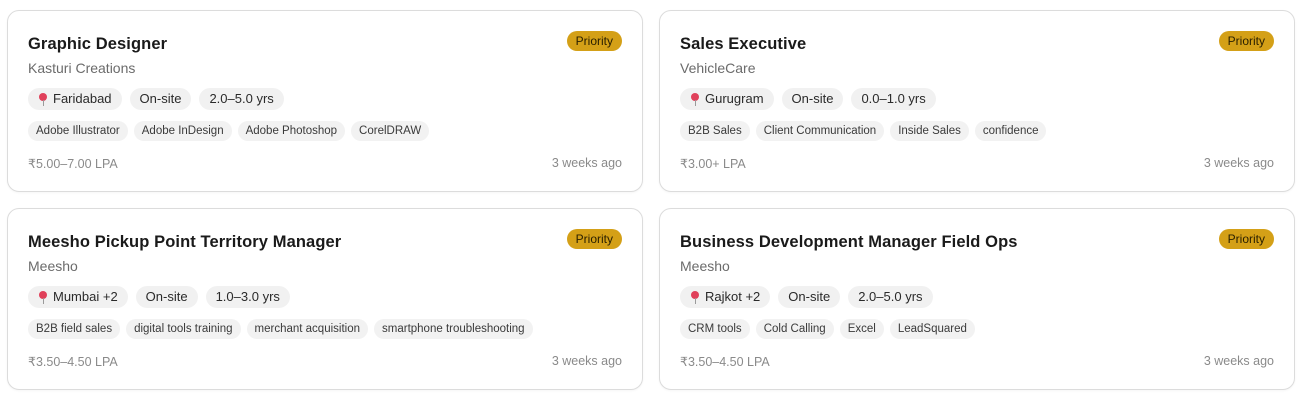  What do you see at coordinates (715, 131) in the screenshot?
I see `skill-tag: B2B Sales` at bounding box center [715, 131].